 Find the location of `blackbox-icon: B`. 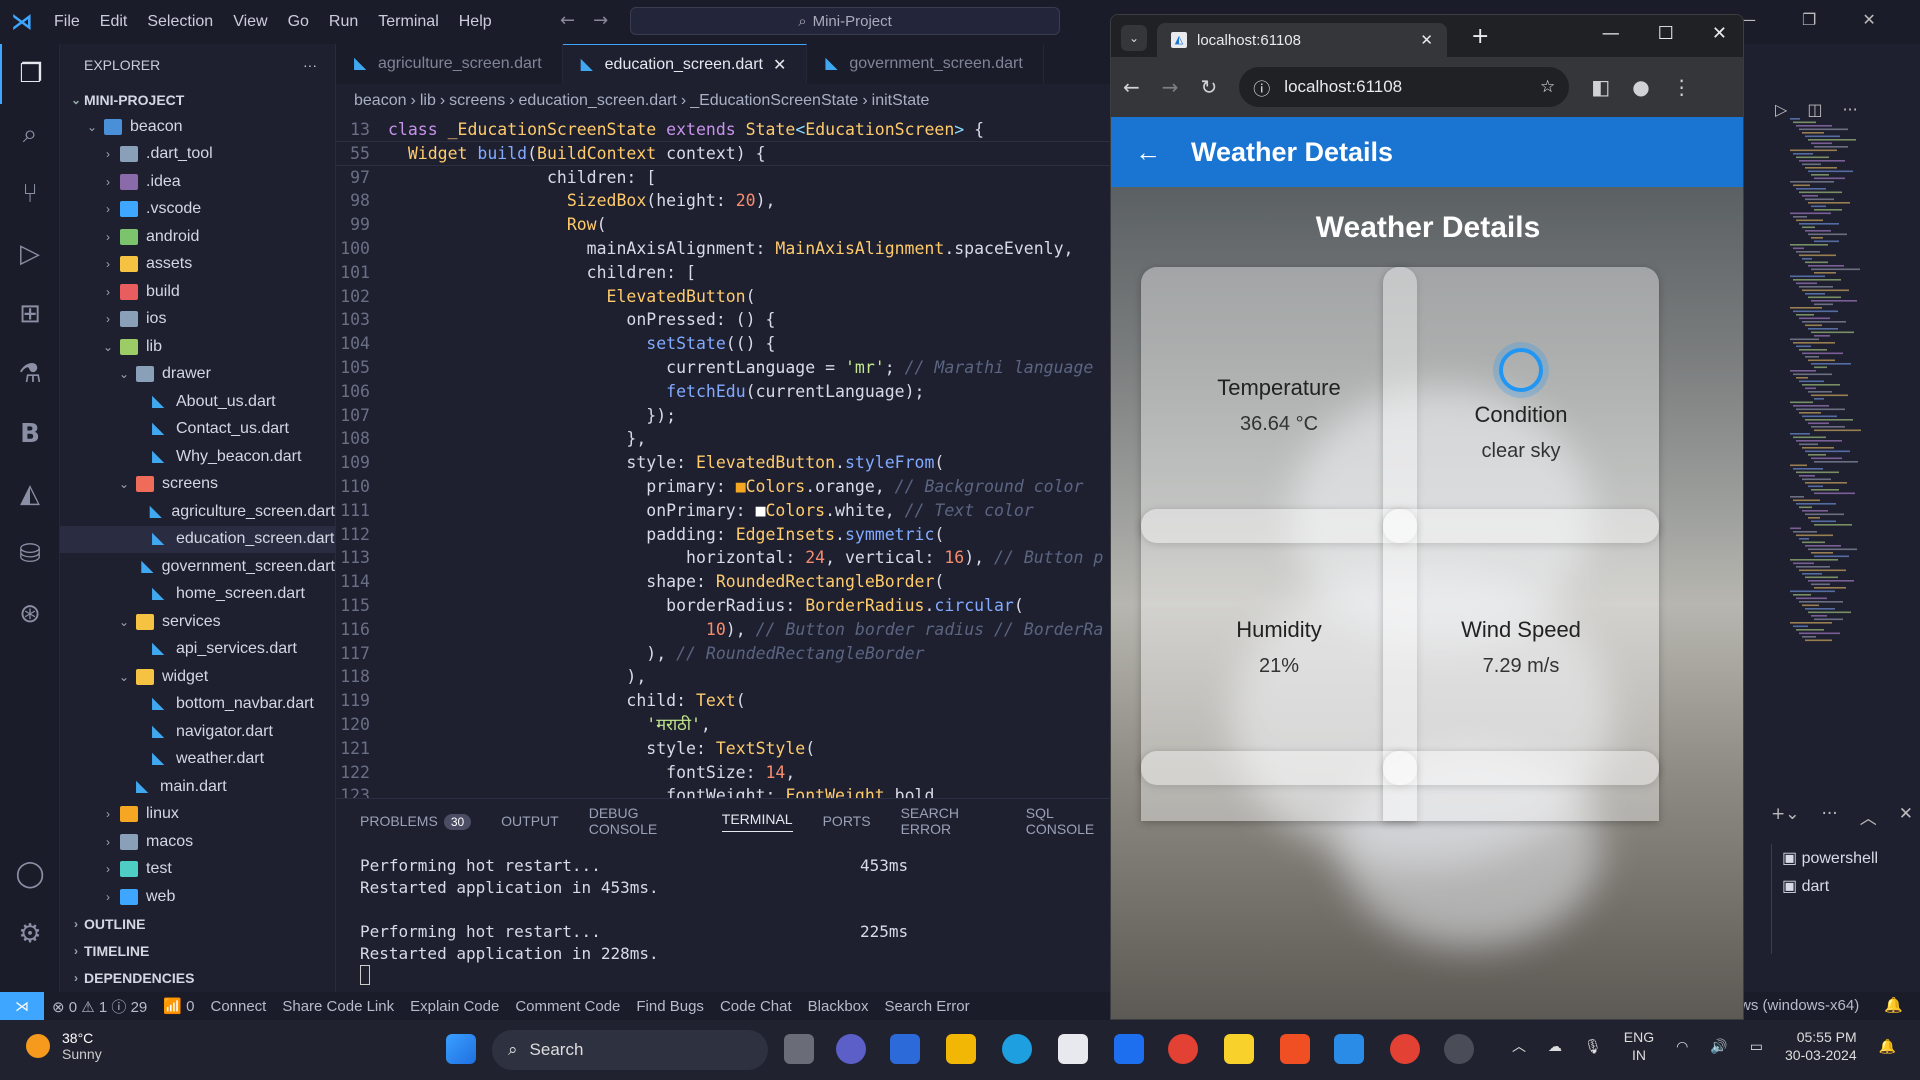

blackbox-icon: B is located at coordinates (30, 434).